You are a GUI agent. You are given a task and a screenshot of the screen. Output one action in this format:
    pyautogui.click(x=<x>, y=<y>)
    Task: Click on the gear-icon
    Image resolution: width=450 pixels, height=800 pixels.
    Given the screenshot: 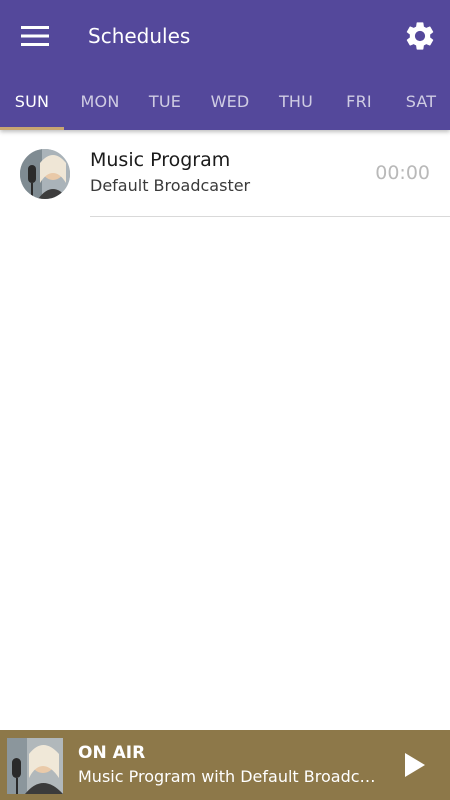 What is the action you would take?
    pyautogui.click(x=420, y=36)
    